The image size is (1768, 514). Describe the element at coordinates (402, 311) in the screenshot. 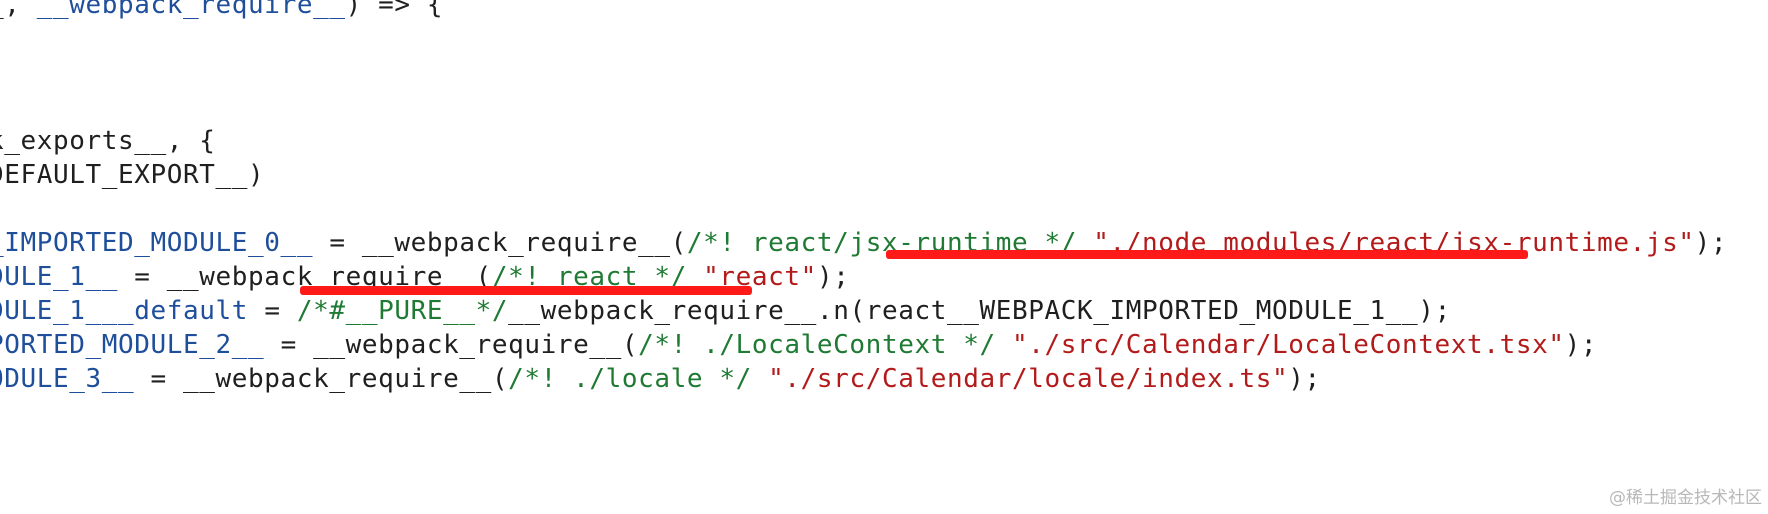

I see `code-token: /*#__PURE__*/` at that location.